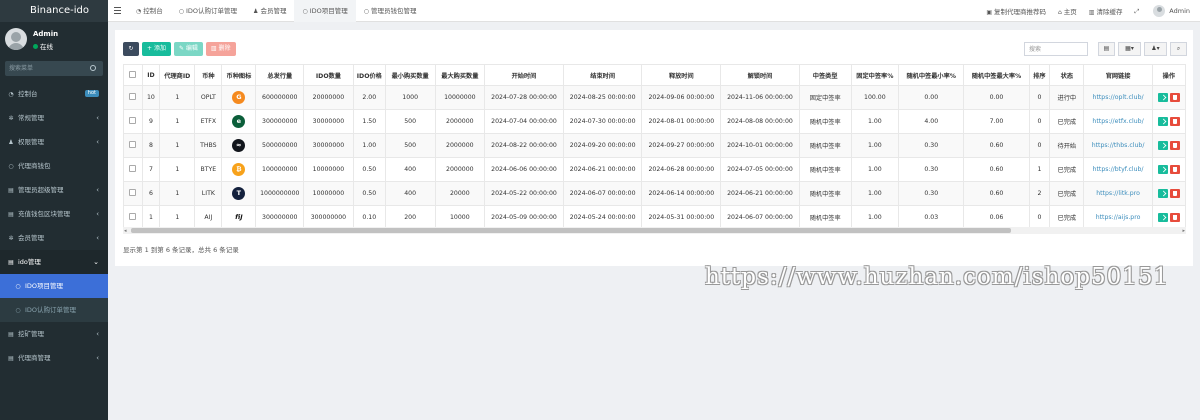 This screenshot has height=420, width=1200. What do you see at coordinates (54, 334) in the screenshot?
I see `sidebar-item-mining: ▤ 挖矿管理 ‹` at bounding box center [54, 334].